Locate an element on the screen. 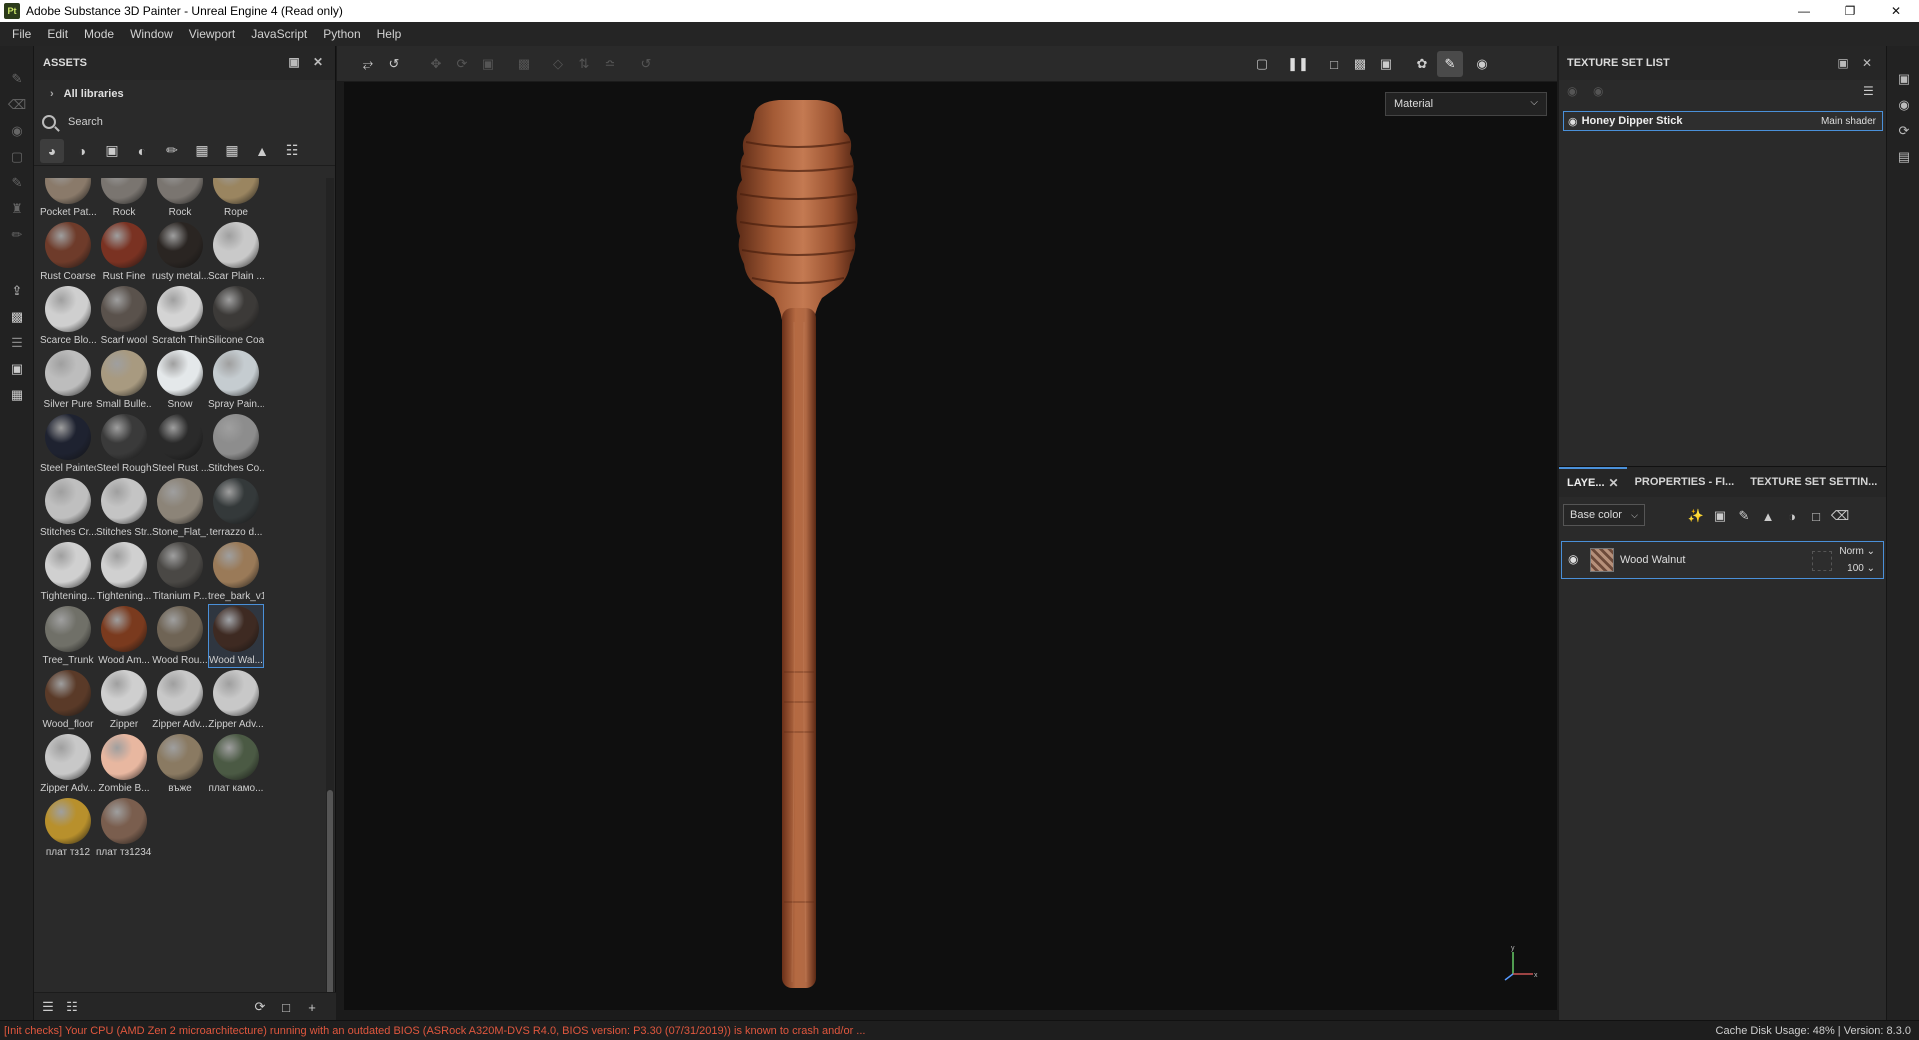 Image resolution: width=1919 pixels, height=1040 pixels. pause-icon: ❚❚ is located at coordinates (1298, 64).